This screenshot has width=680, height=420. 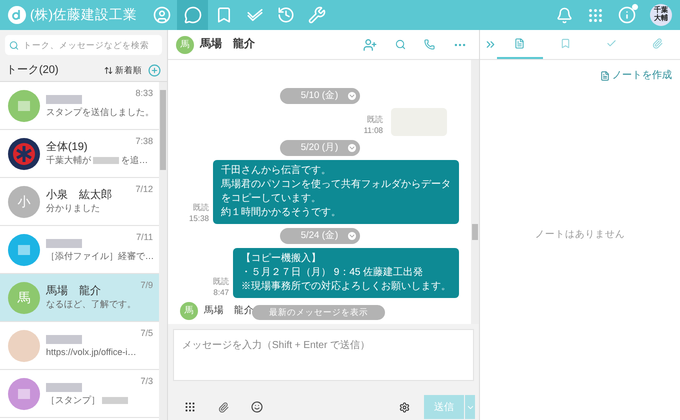 What do you see at coordinates (636, 75) in the screenshot?
I see `create-note-link: ノートを作成` at bounding box center [636, 75].